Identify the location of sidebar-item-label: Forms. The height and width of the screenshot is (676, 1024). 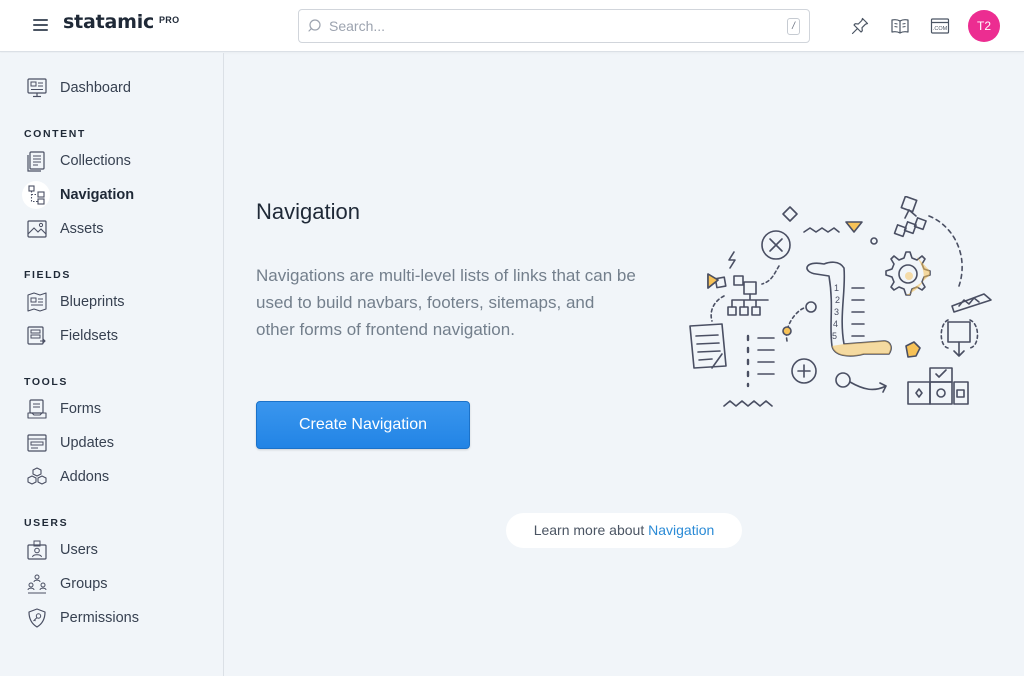
(81, 409).